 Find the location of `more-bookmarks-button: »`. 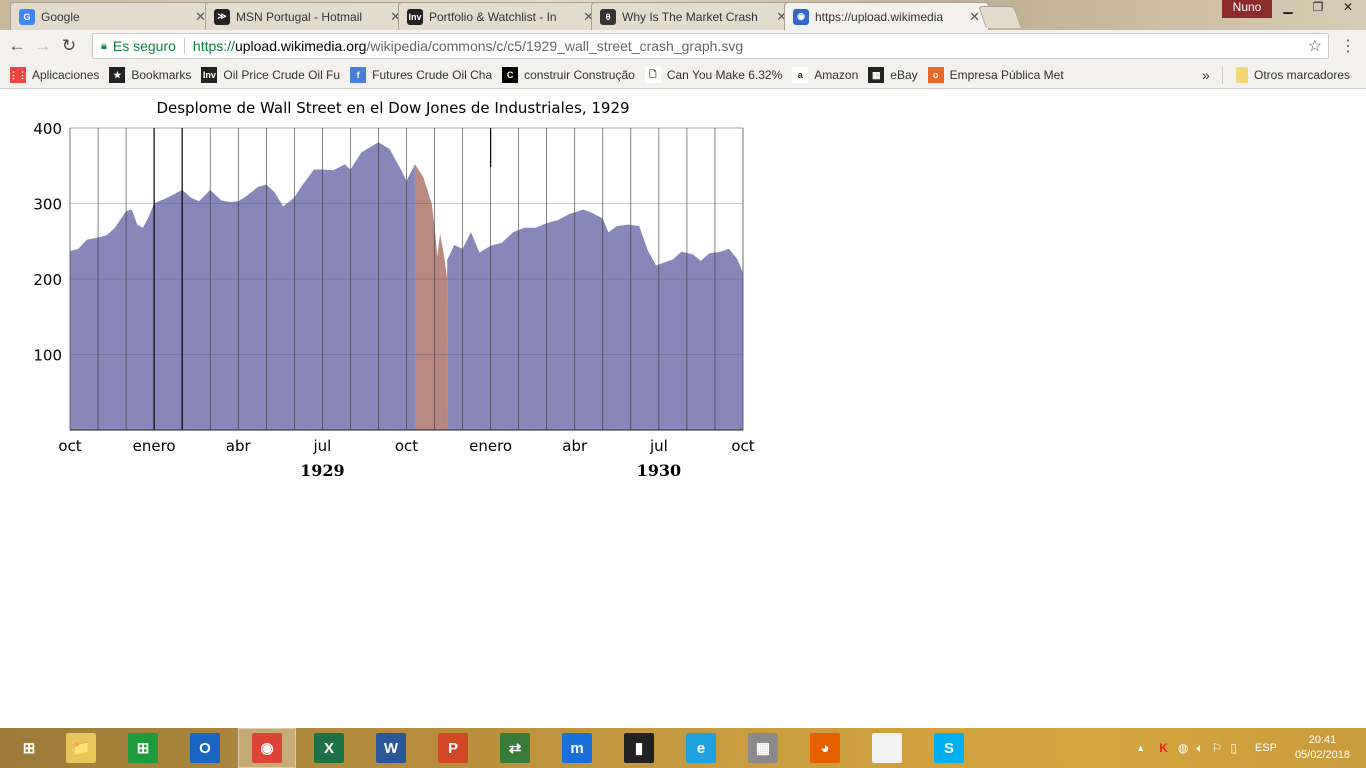

more-bookmarks-button: » is located at coordinates (1206, 75).